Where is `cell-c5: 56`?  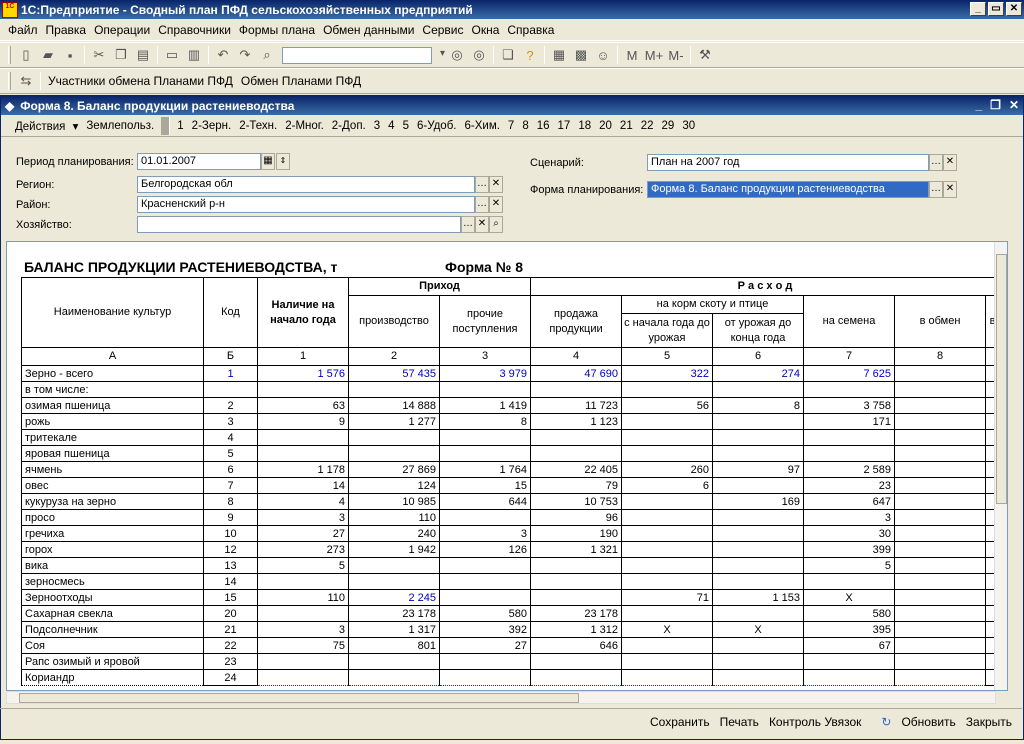
cell-c5: 56 is located at coordinates (667, 405).